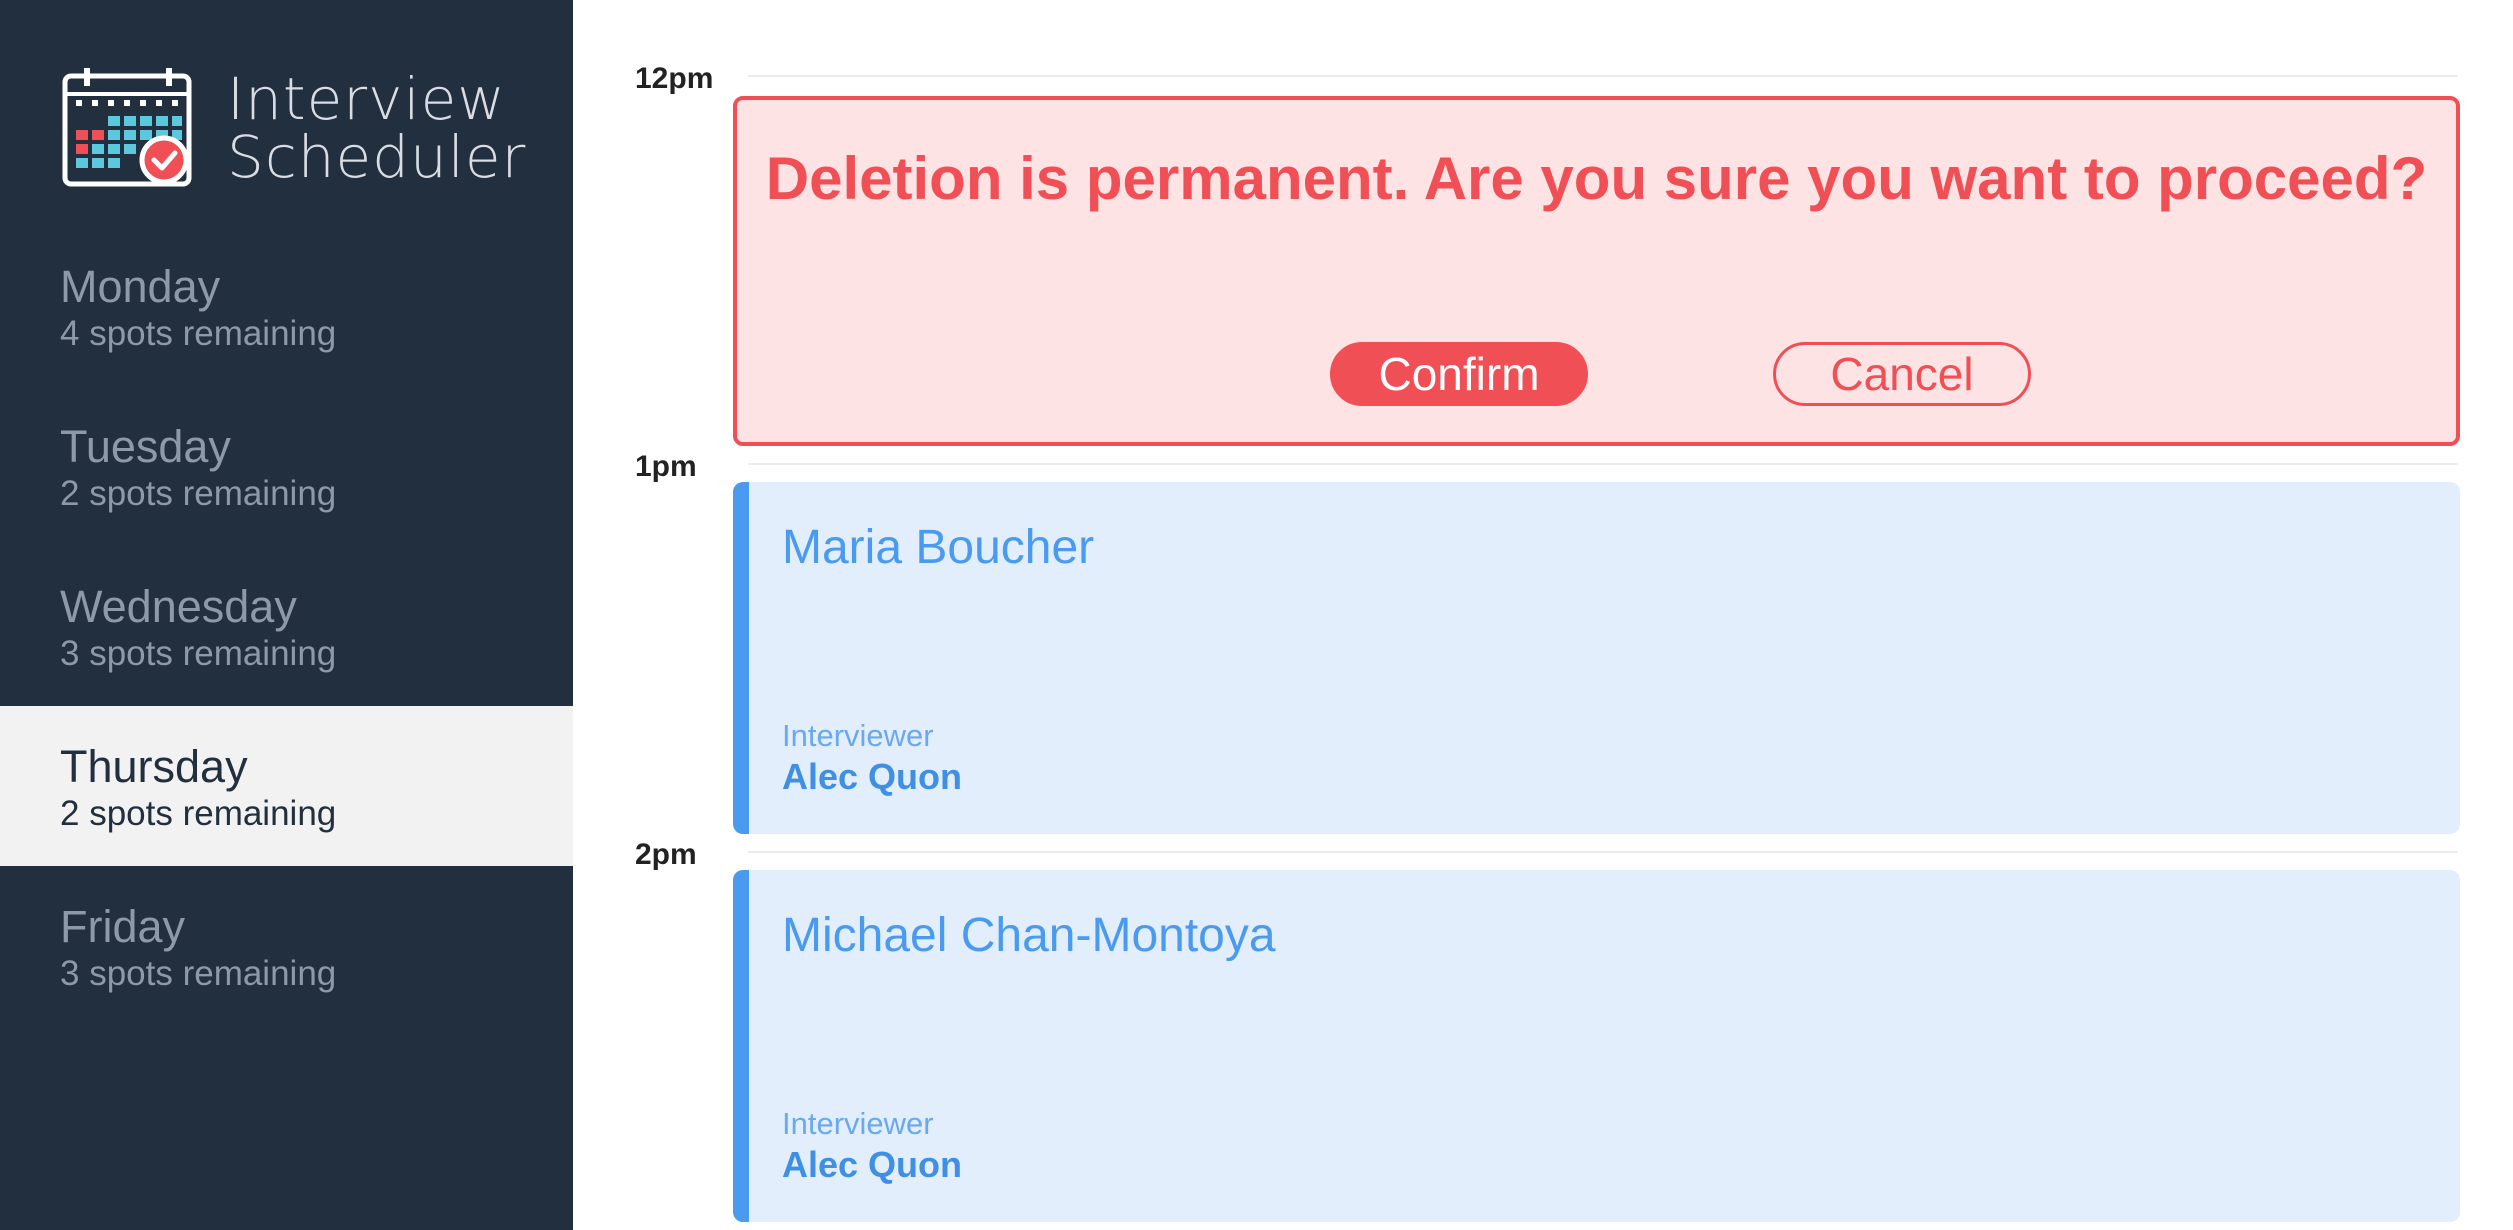  Describe the element at coordinates (123, 926) in the screenshot. I see `day-name: Friday` at that location.